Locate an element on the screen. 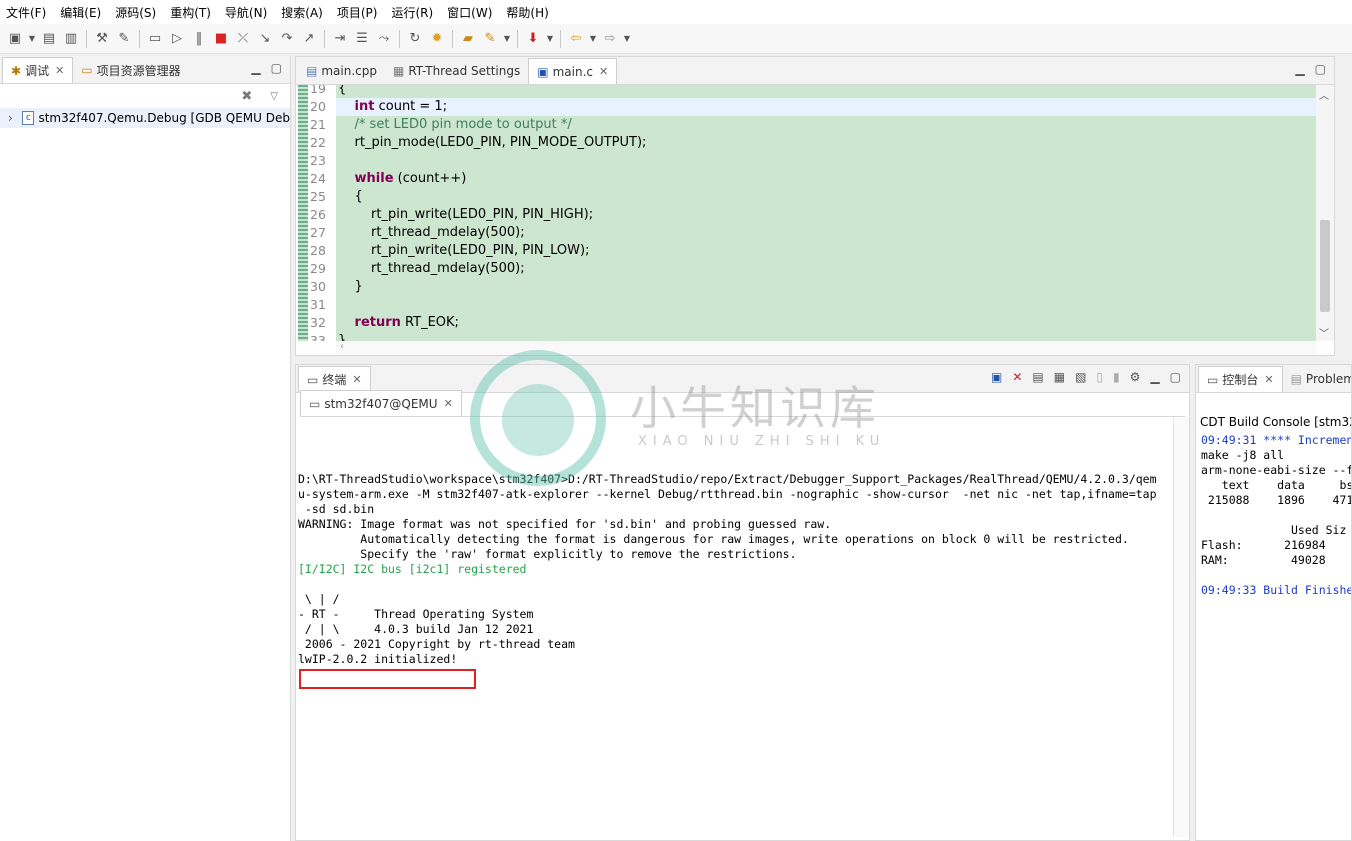 The image size is (1352, 841). menu-item: 项目(P) is located at coordinates (357, 12).